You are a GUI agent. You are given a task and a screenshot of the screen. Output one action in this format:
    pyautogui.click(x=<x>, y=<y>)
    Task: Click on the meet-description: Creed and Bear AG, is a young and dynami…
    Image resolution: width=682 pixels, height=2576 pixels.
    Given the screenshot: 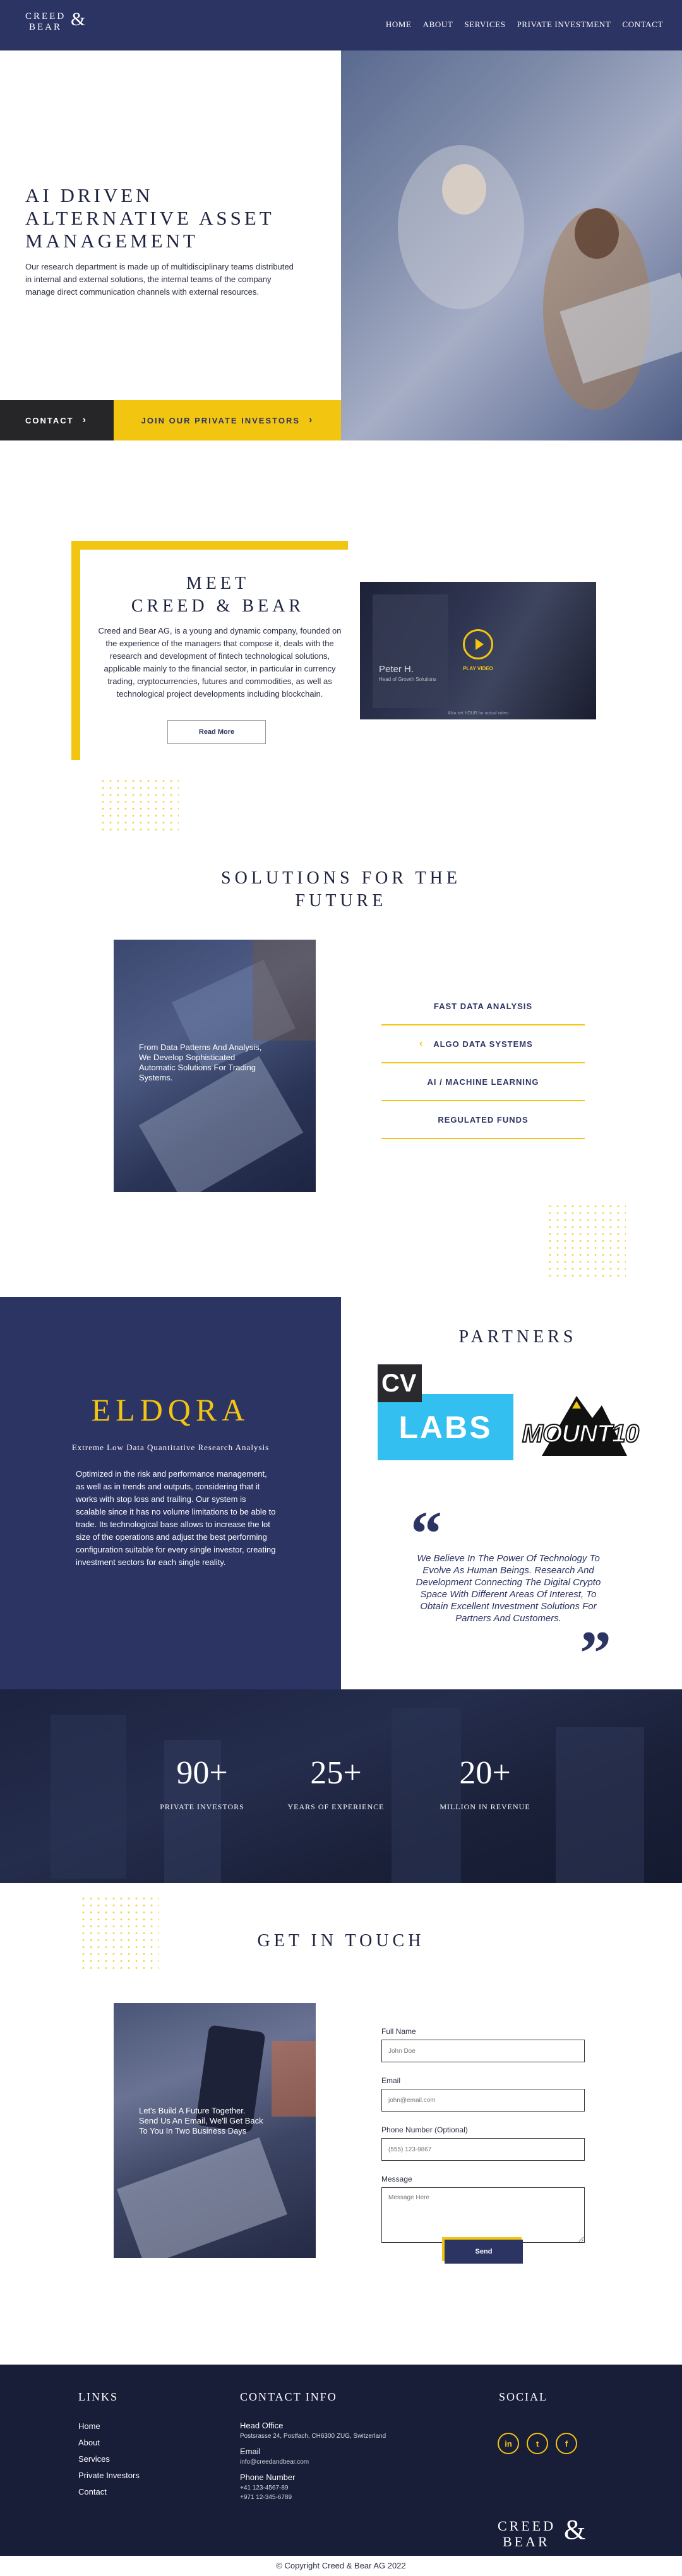 What is the action you would take?
    pyautogui.click(x=220, y=663)
    